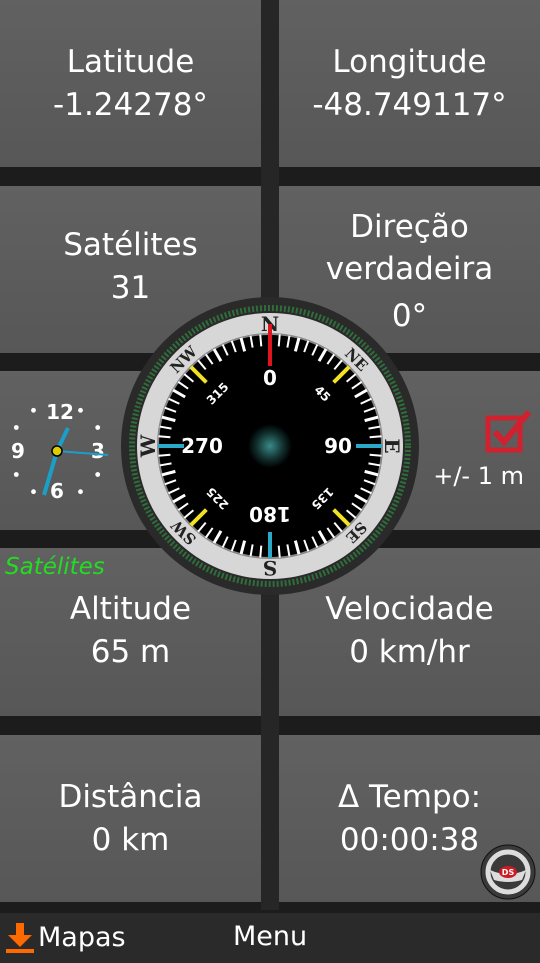 This screenshot has width=540, height=963. Describe the element at coordinates (409, 796) in the screenshot. I see `time-label: Δ Tempo:` at that location.